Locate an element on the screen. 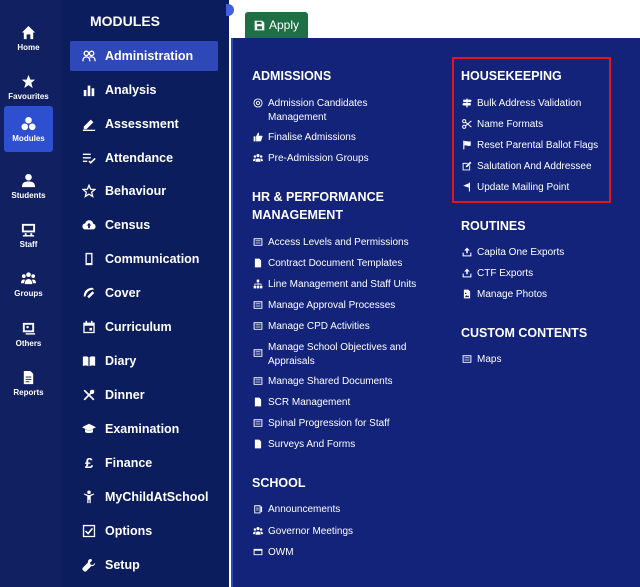 The image size is (640, 587). module-behaviour: Behaviour is located at coordinates (144, 191).